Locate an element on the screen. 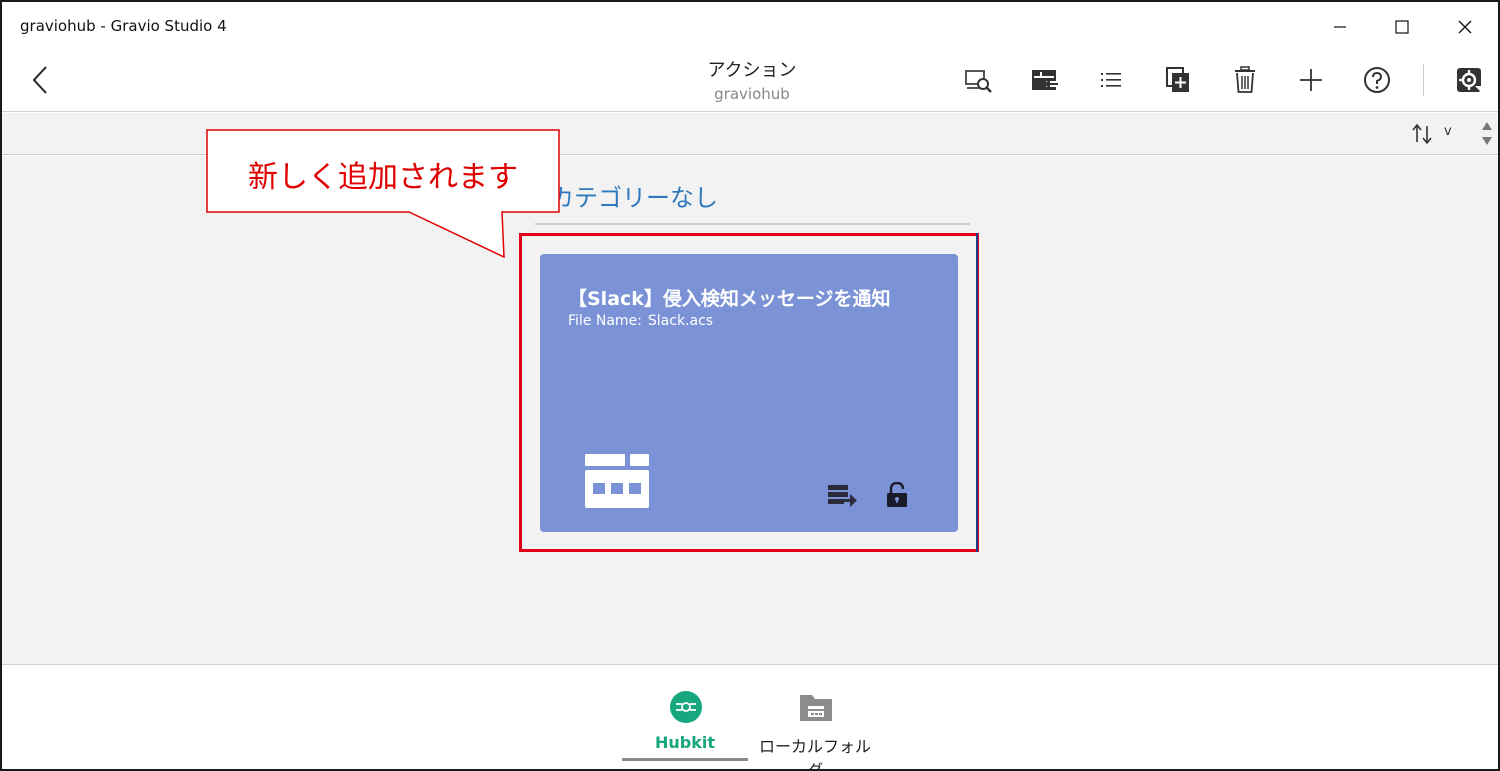 This screenshot has height=771, width=1500. delete-button is located at coordinates (1245, 80).